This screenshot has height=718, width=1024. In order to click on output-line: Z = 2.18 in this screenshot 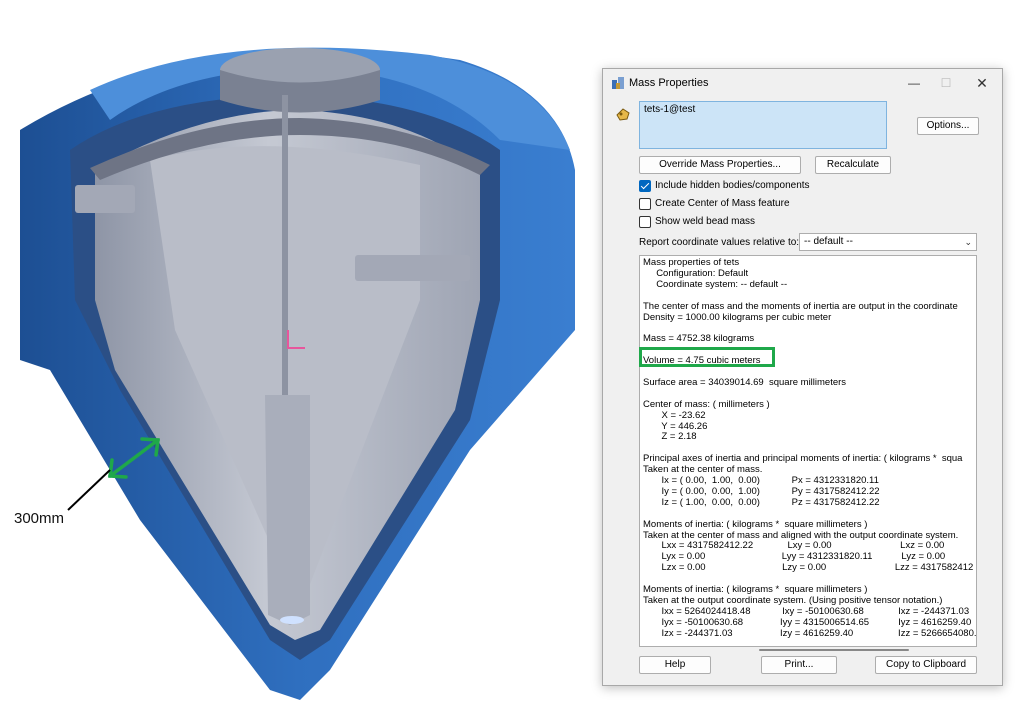, I will do `click(670, 437)`.